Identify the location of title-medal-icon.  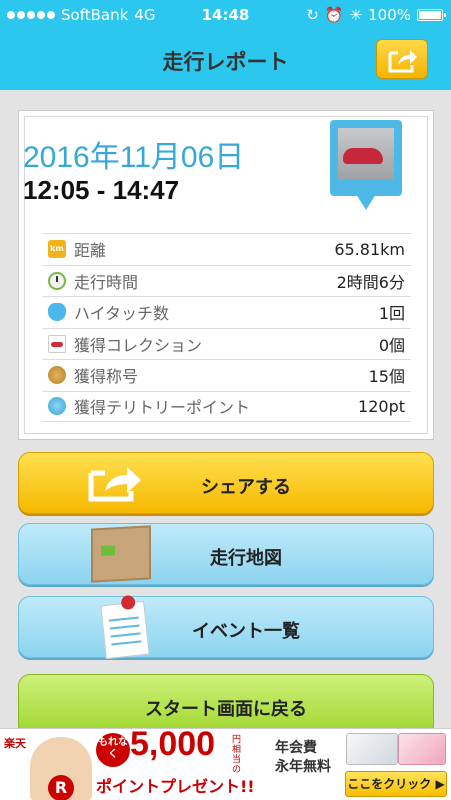
(57, 375).